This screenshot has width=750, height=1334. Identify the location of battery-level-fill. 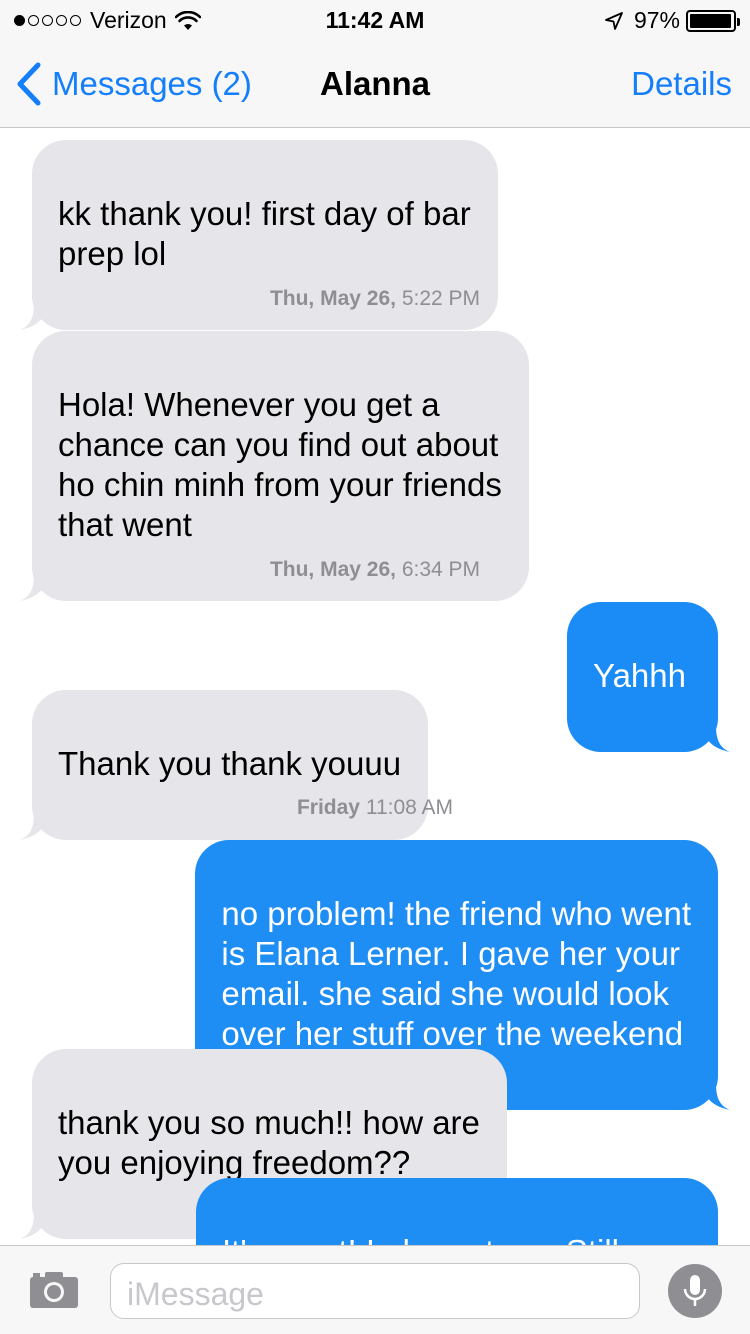
(710, 20).